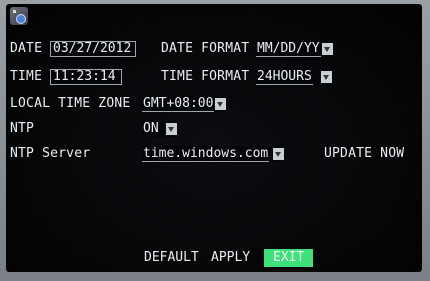  Describe the element at coordinates (159, 129) in the screenshot. I see `ntp-select: ON` at that location.